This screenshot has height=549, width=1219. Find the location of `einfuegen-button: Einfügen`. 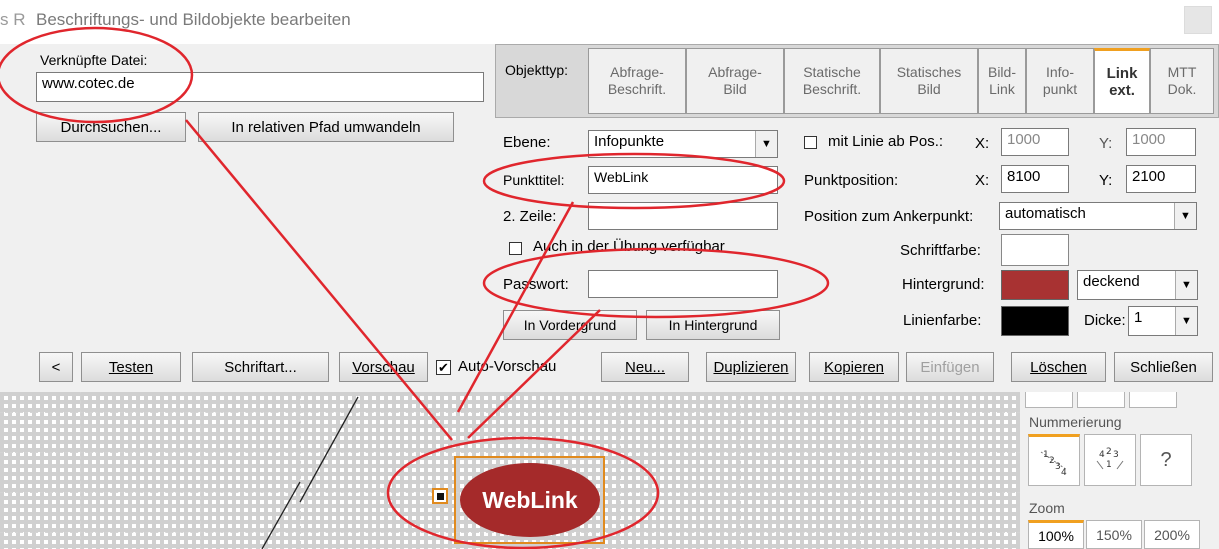

einfuegen-button: Einfügen is located at coordinates (950, 367).